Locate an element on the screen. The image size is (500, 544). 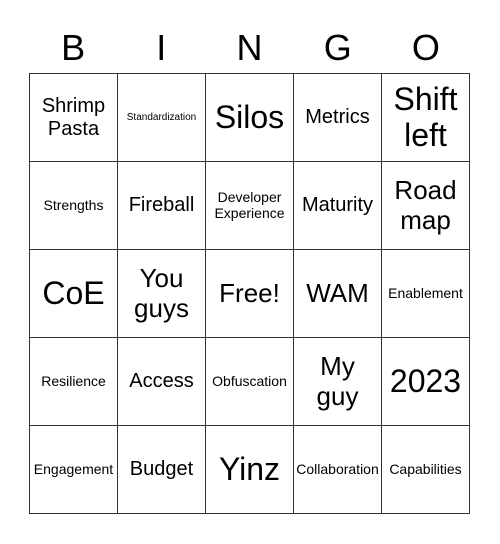
bingo-header: B I N G O is located at coordinates (249, 48).